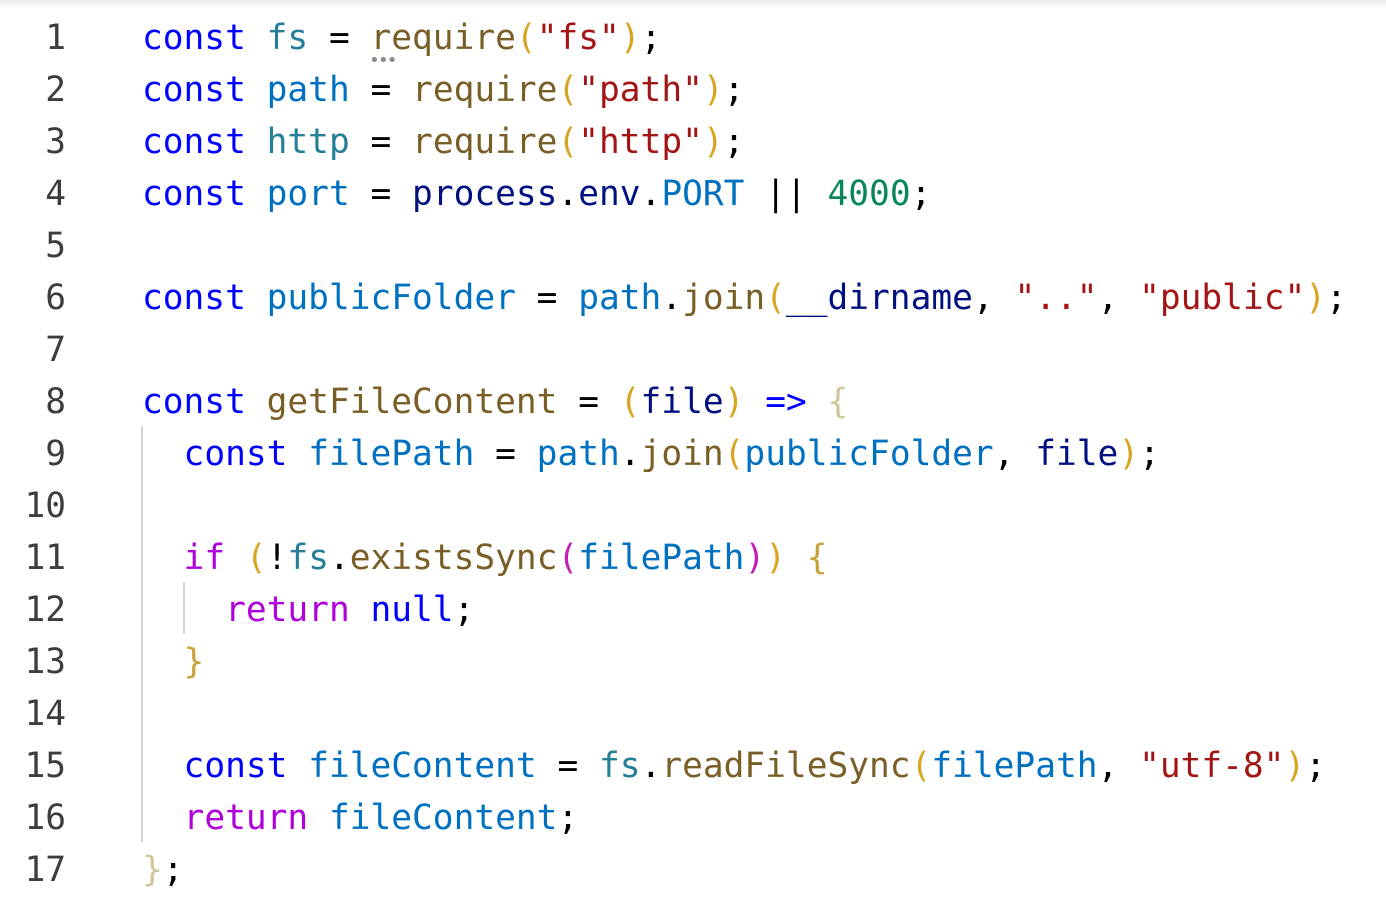 This screenshot has width=1386, height=900. Describe the element at coordinates (724, 298) in the screenshot. I see `code-token: join` at that location.